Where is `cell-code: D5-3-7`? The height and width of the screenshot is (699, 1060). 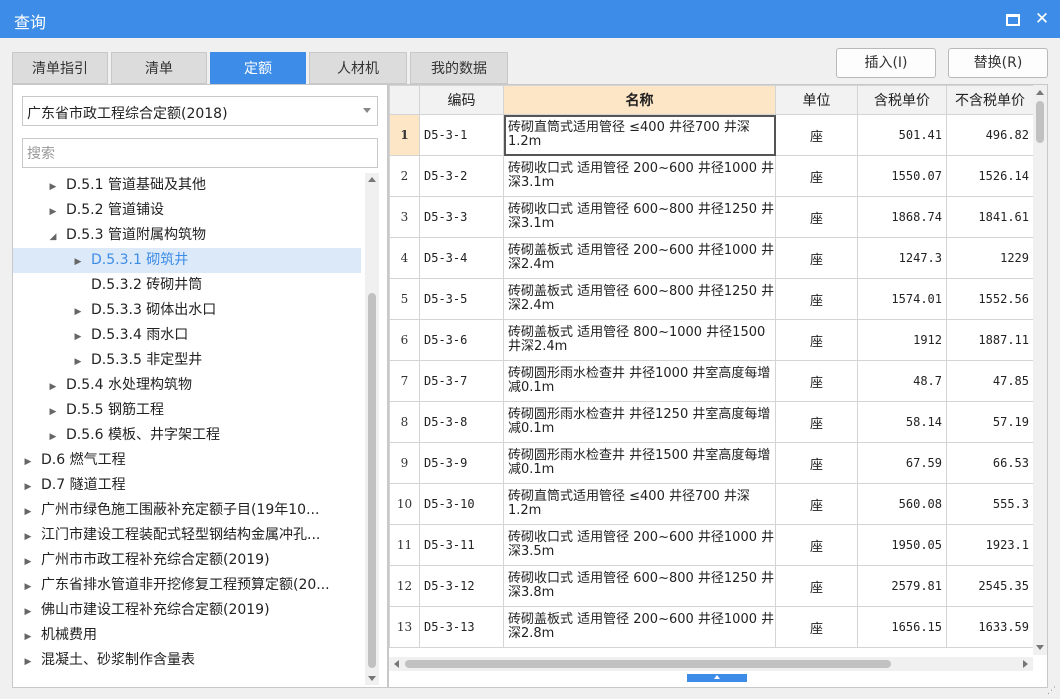 cell-code: D5-3-7 is located at coordinates (461, 381).